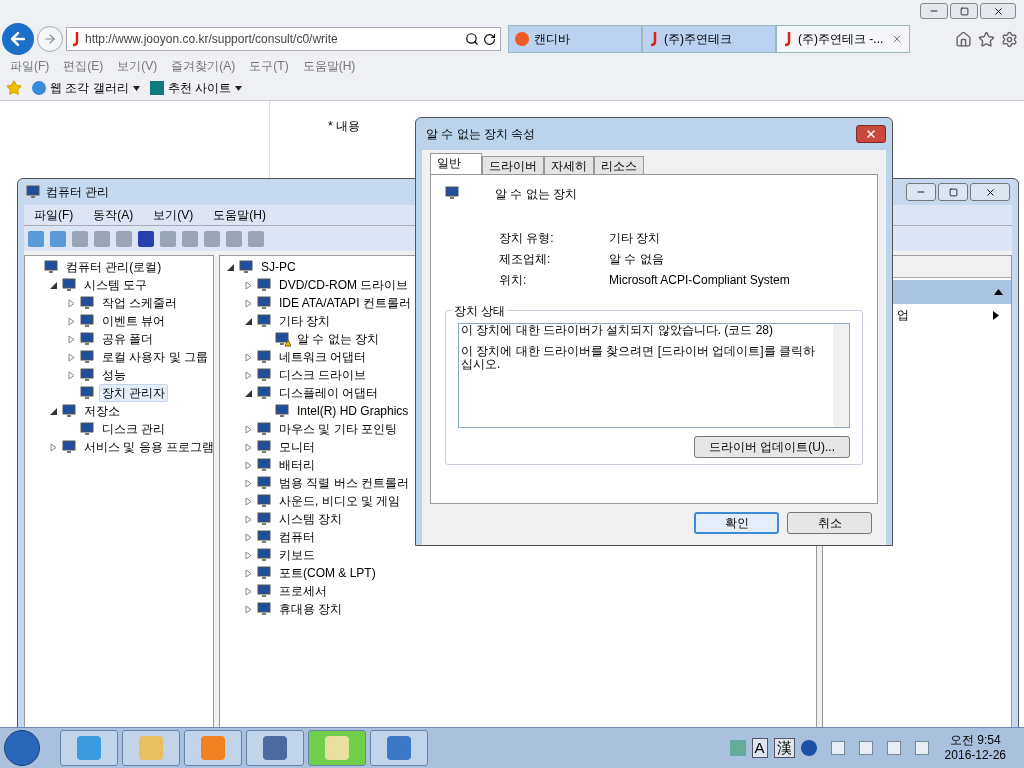  I want to click on dialog-tab: 일반, so click(456, 163).